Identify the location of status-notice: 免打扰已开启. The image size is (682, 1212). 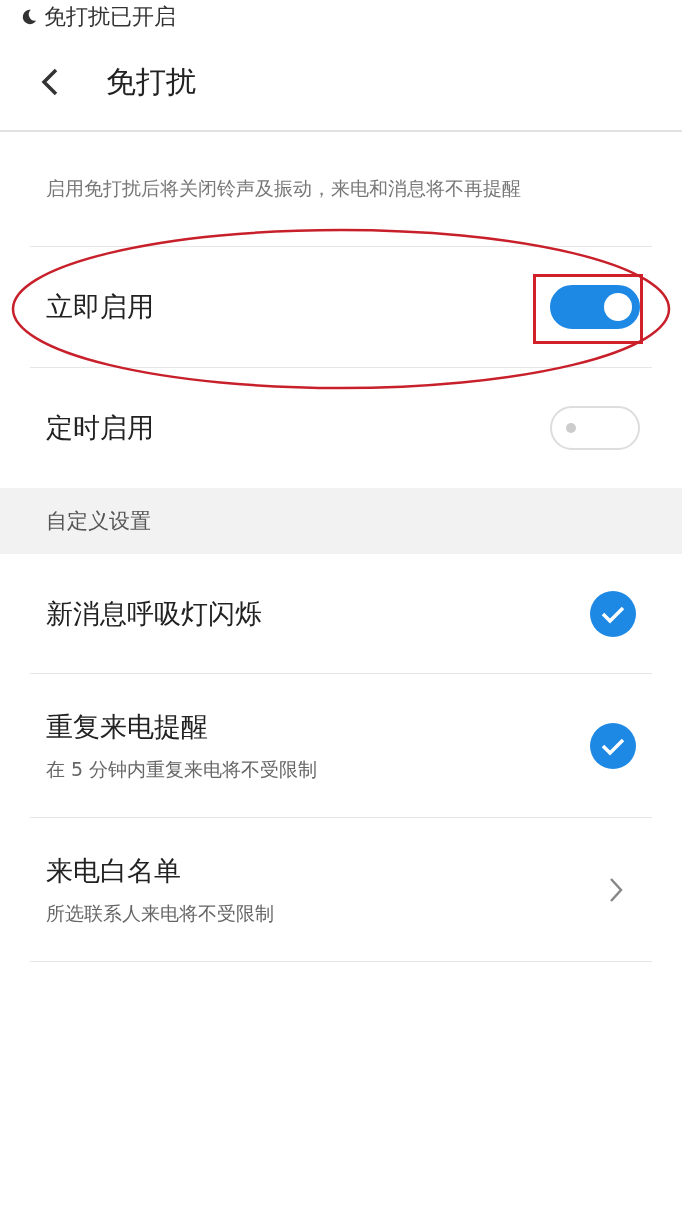
(110, 17).